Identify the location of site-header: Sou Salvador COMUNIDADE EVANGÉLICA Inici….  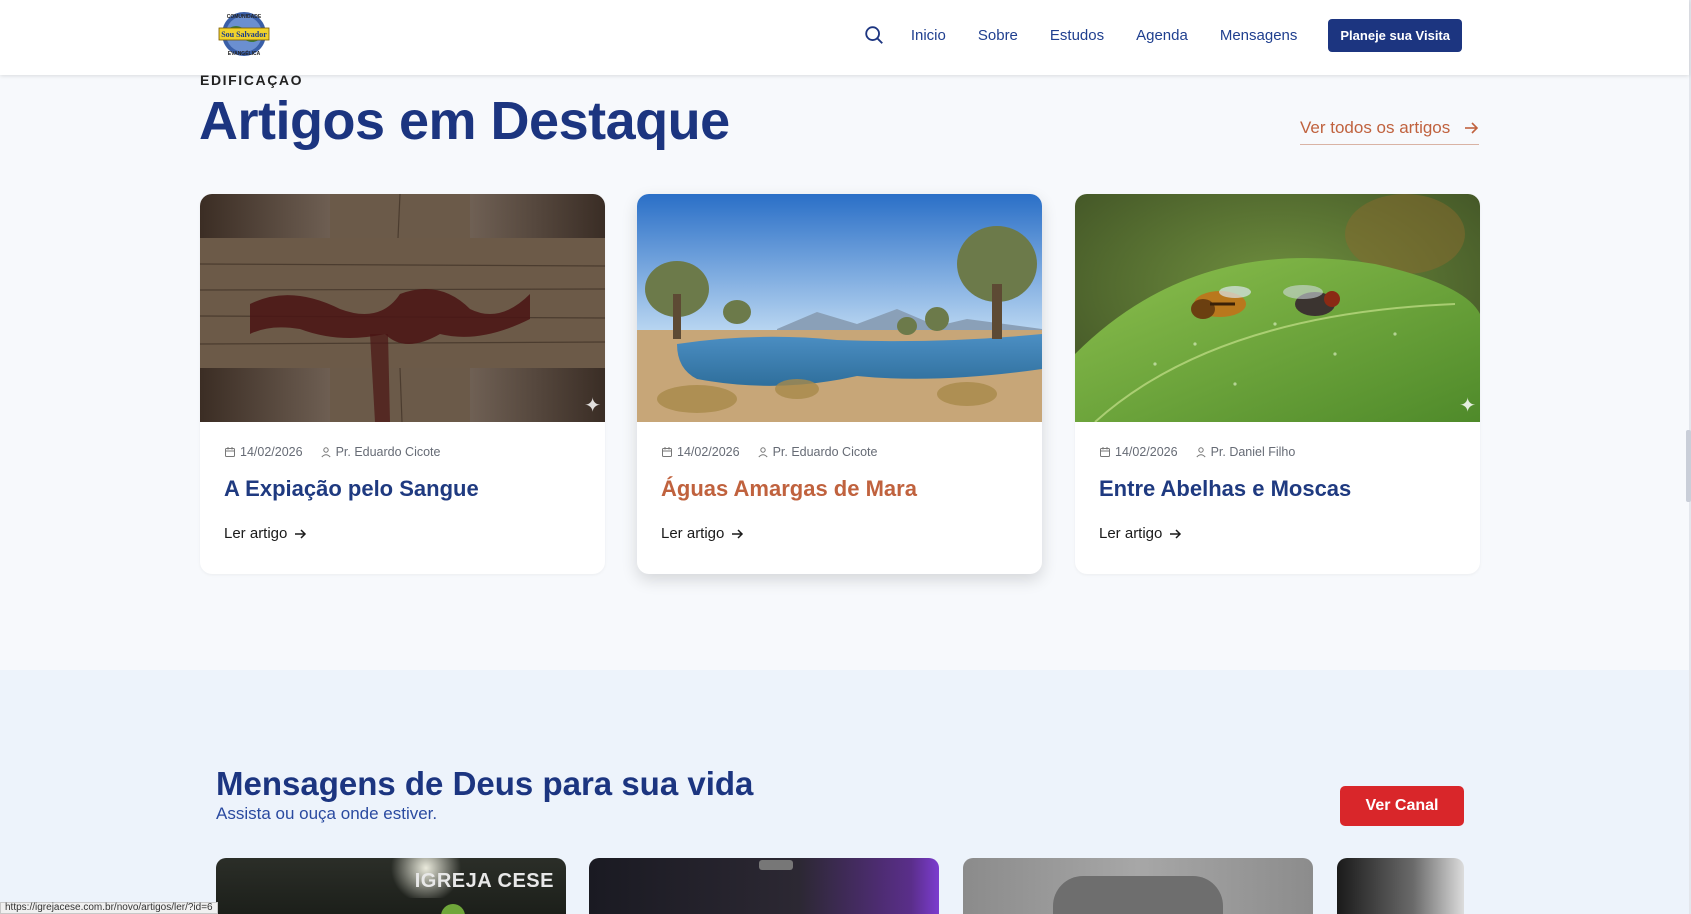
(844, 37).